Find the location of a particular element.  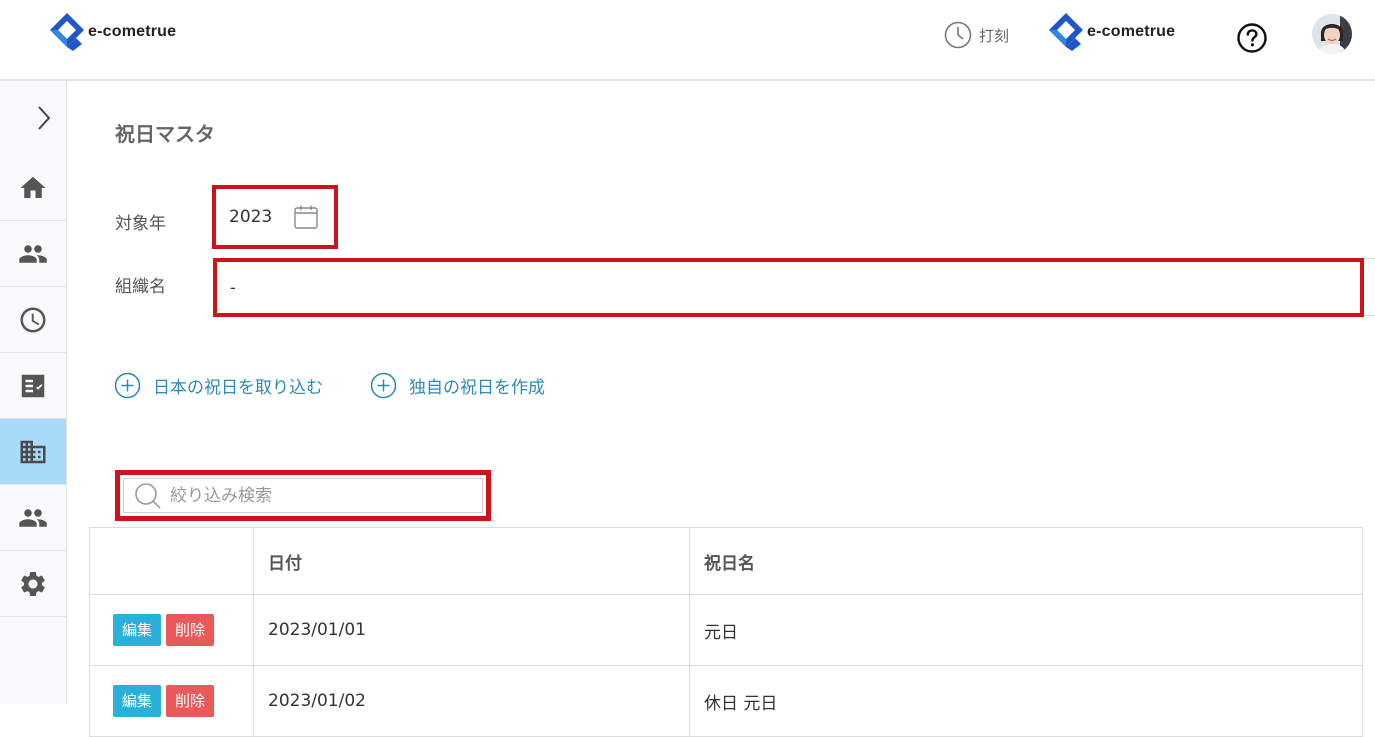

target-year-label: 対象年 is located at coordinates (140, 224).